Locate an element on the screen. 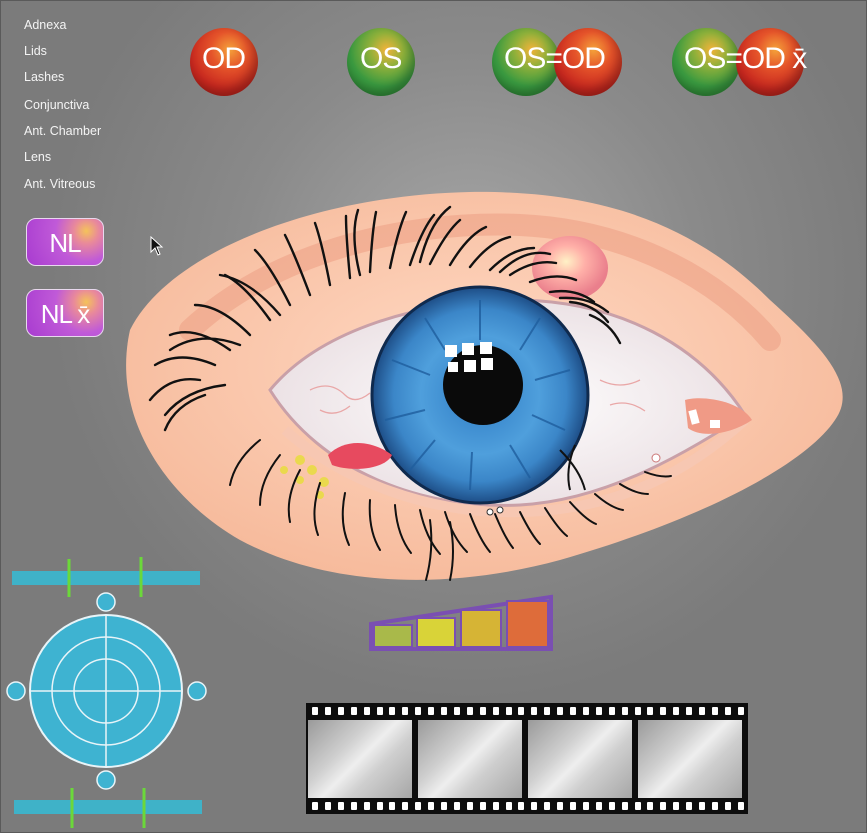 The height and width of the screenshot is (833, 867). os-equals-od-mean-label: OS=OD x̄ is located at coordinates (745, 58).